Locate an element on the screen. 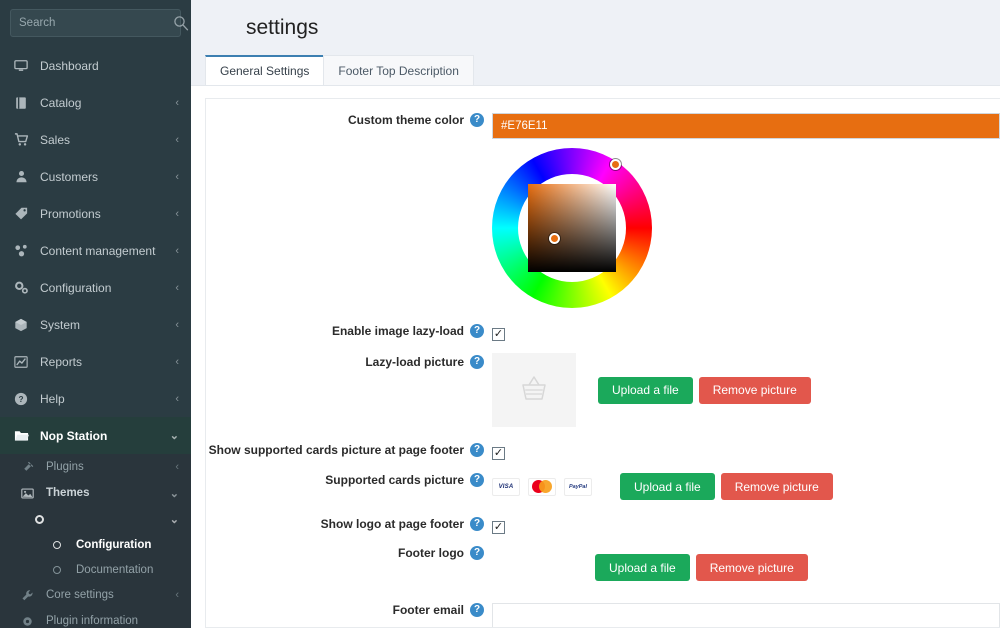  lazy-load-picture-buttons: Upload a file Remove picture is located at coordinates (704, 390).